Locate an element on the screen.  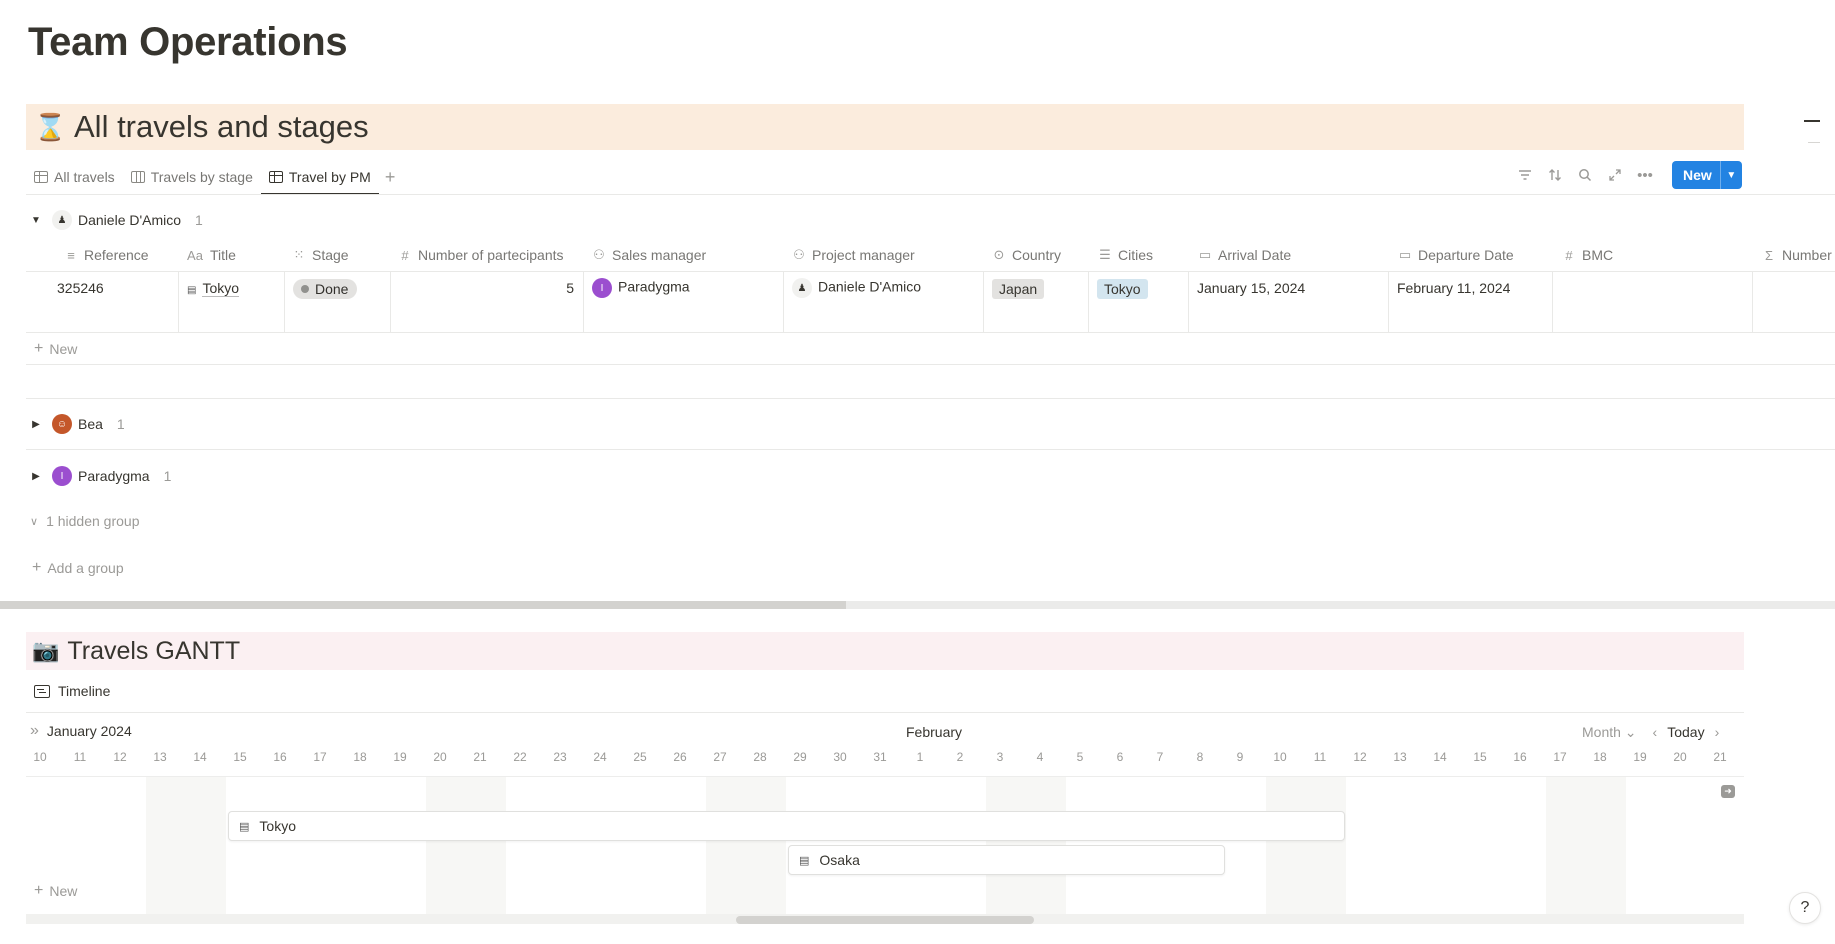
add-row-button: + New is located at coordinates (930, 349).